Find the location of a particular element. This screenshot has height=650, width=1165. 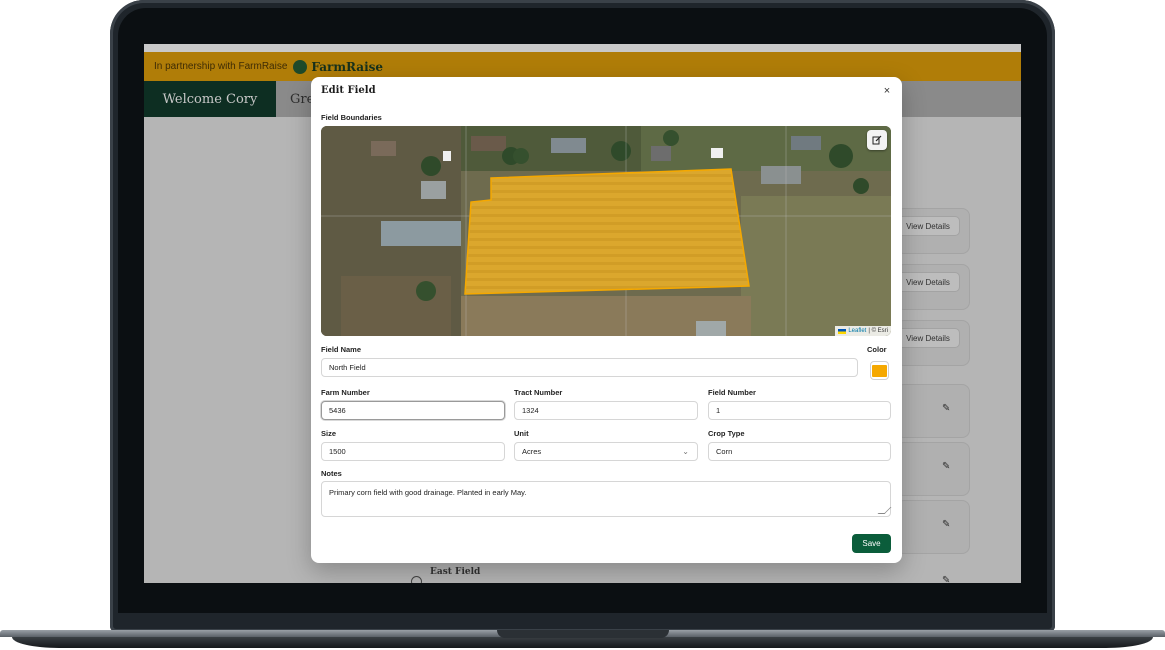

save-button: Save is located at coordinates (871, 543).